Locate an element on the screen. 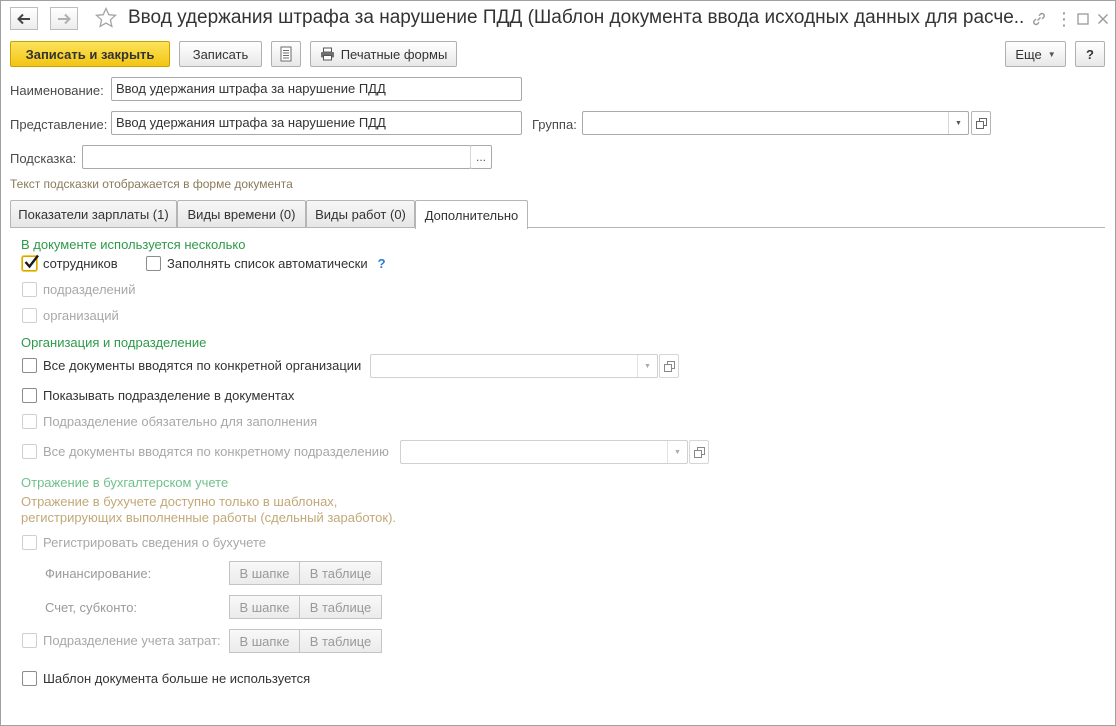 The image size is (1116, 726). document-list-icon is located at coordinates (286, 54).